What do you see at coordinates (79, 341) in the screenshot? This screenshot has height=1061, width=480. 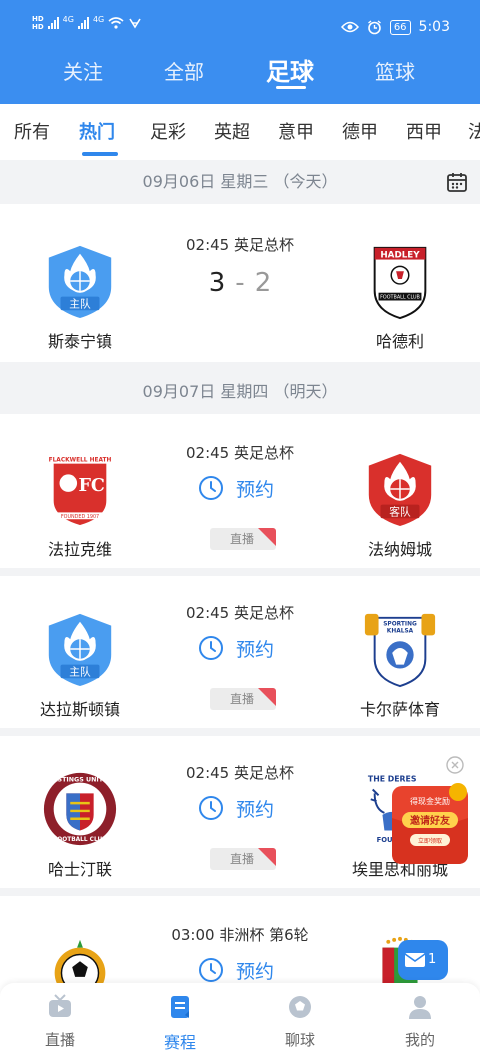 I see `team-name: 斯泰宁镇` at bounding box center [79, 341].